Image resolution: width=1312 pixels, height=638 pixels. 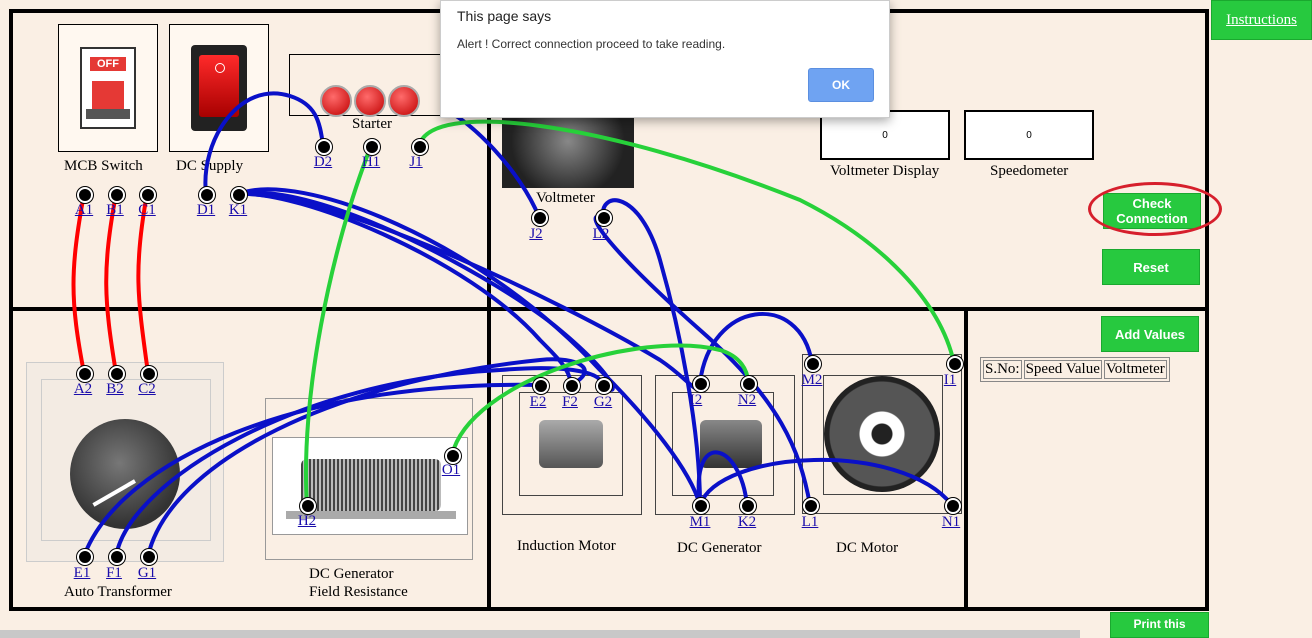 What do you see at coordinates (1135, 369) in the screenshot?
I see `header-voltmeter: Voltmeter` at bounding box center [1135, 369].